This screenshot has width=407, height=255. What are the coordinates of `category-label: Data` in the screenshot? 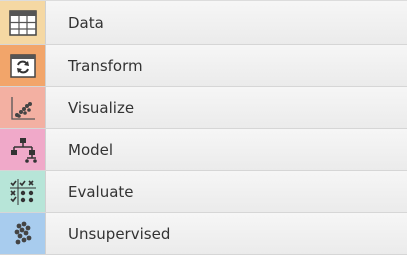 It's located at (86, 22).